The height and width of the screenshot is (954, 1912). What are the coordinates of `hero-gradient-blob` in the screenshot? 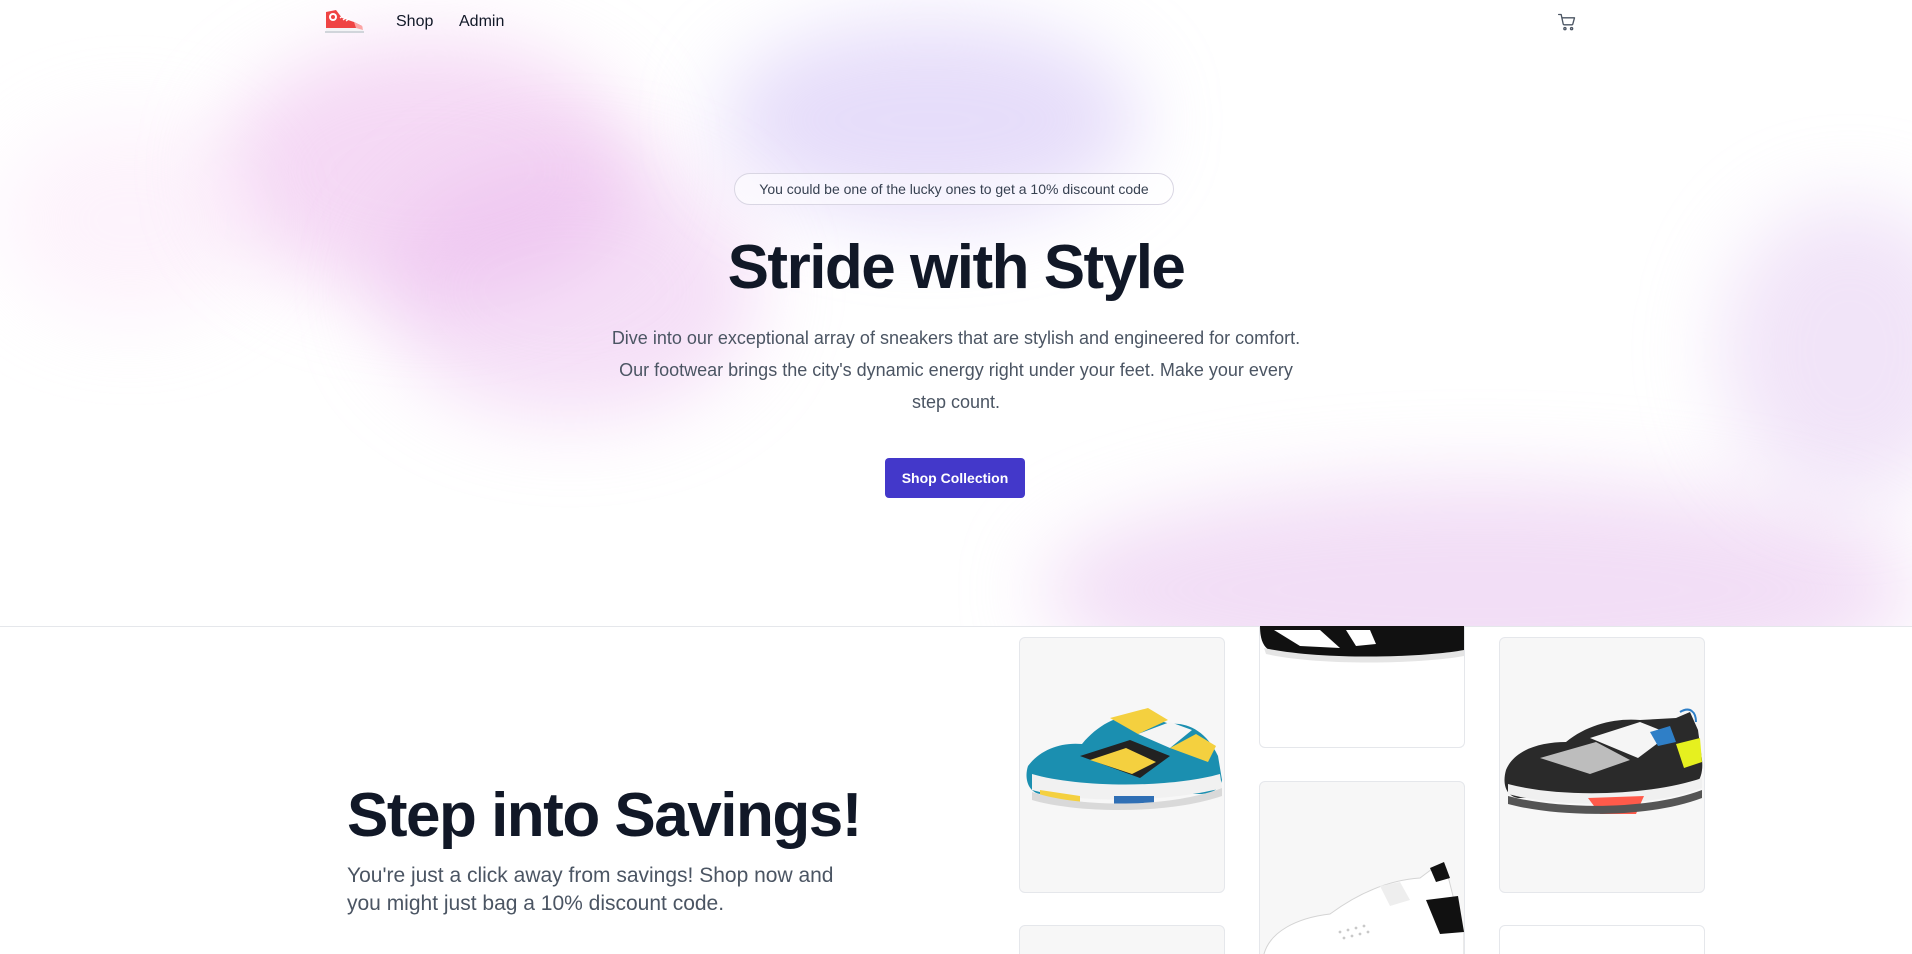 It's located at (1476, 553).